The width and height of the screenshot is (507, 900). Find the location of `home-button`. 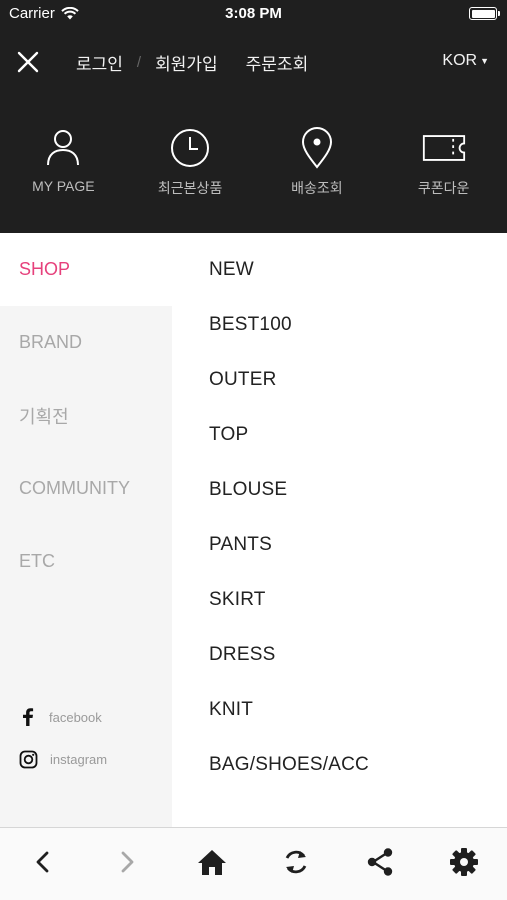

home-button is located at coordinates (212, 862).